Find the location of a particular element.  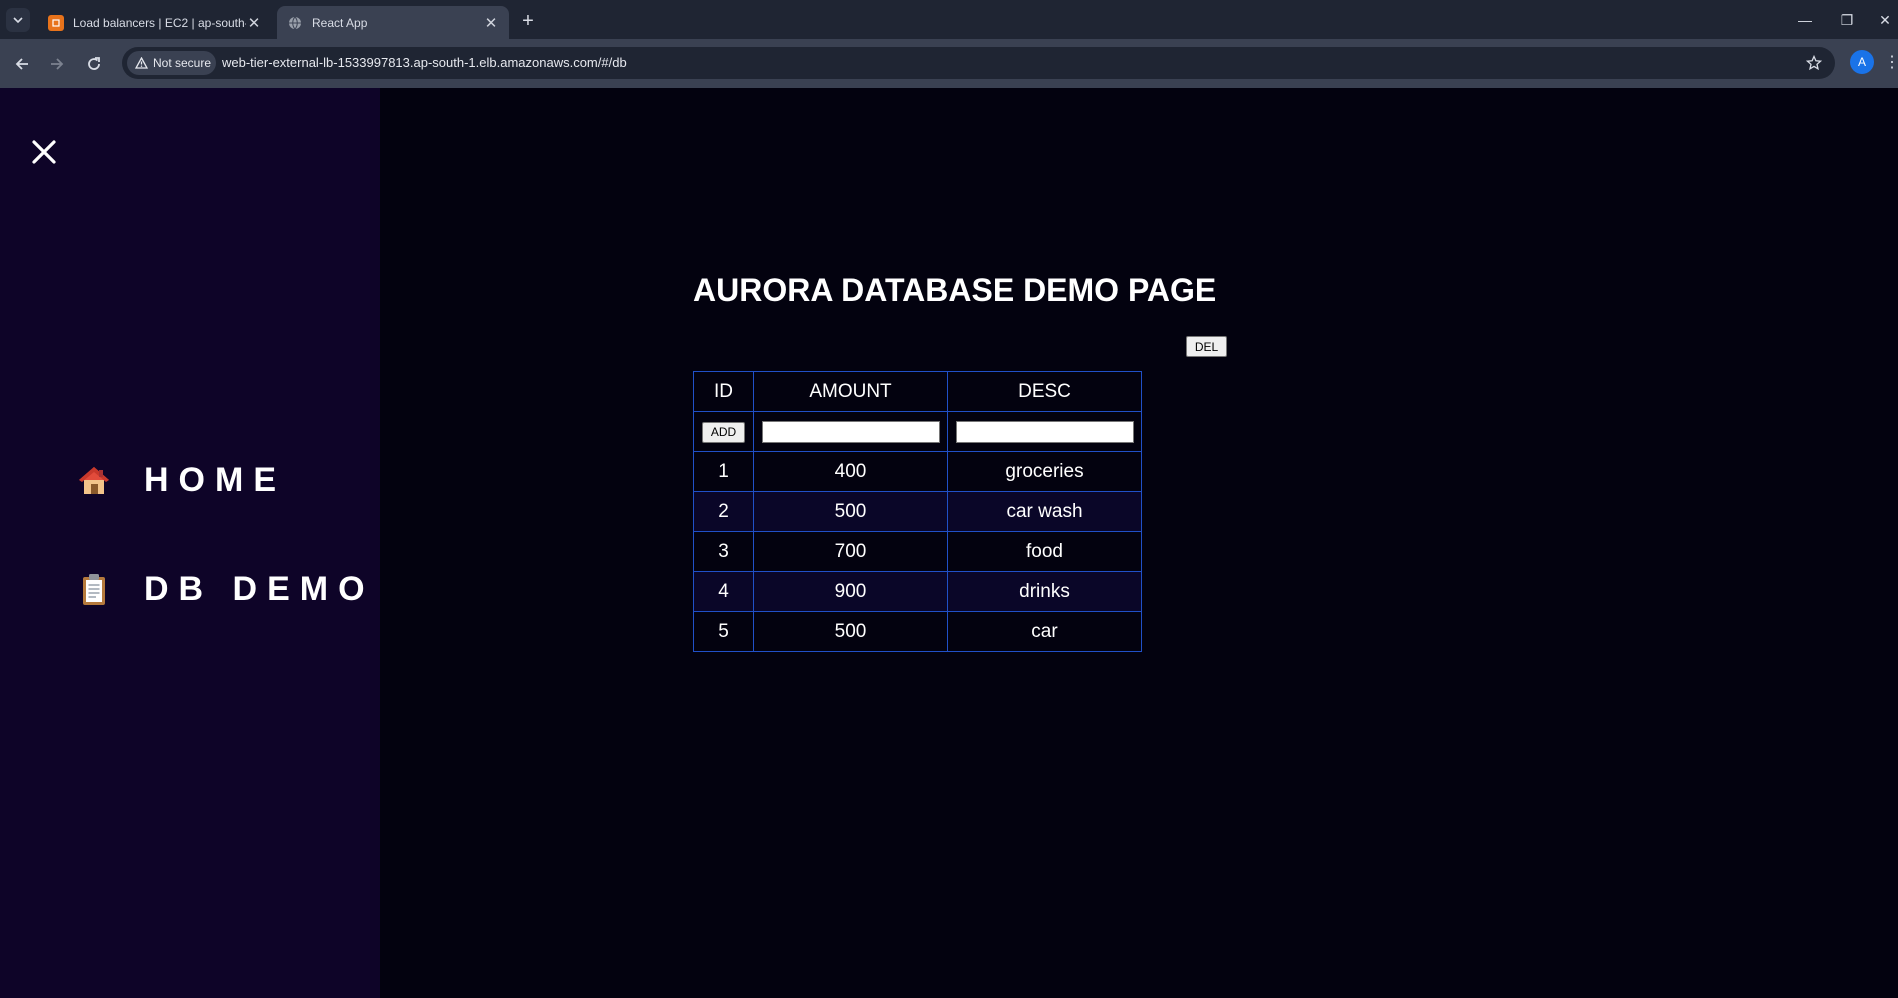

table-row: 2 500 car wash is located at coordinates (917, 511).